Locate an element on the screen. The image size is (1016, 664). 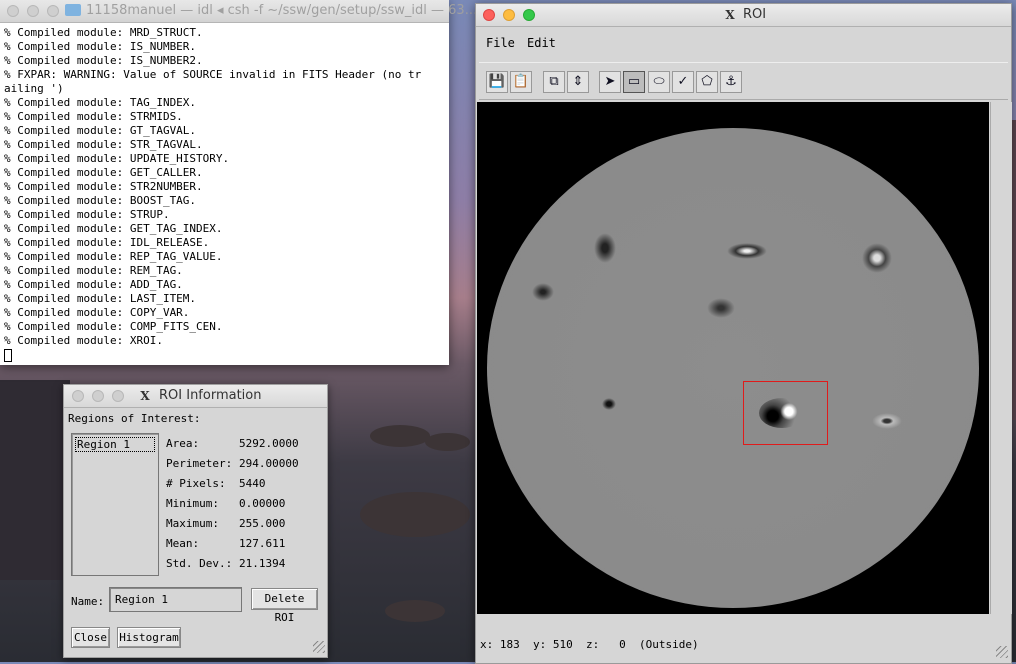
histogram-button: Histogram is located at coordinates (149, 637).